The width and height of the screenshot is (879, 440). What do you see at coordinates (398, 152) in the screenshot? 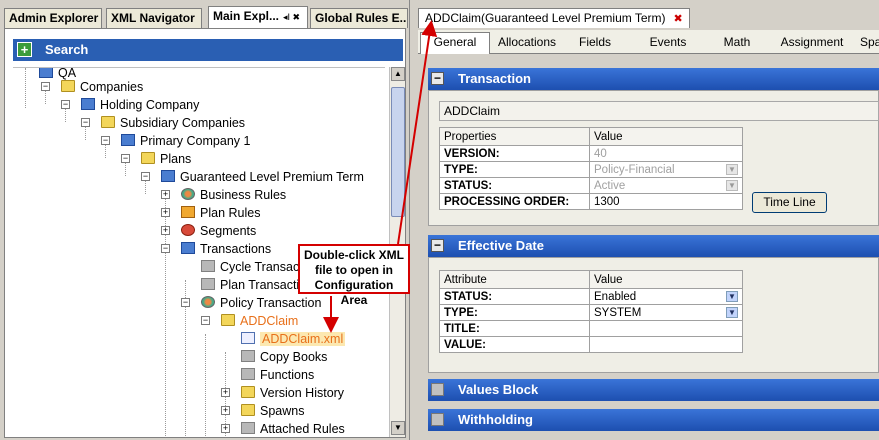
I see `scroll-thumb` at bounding box center [398, 152].